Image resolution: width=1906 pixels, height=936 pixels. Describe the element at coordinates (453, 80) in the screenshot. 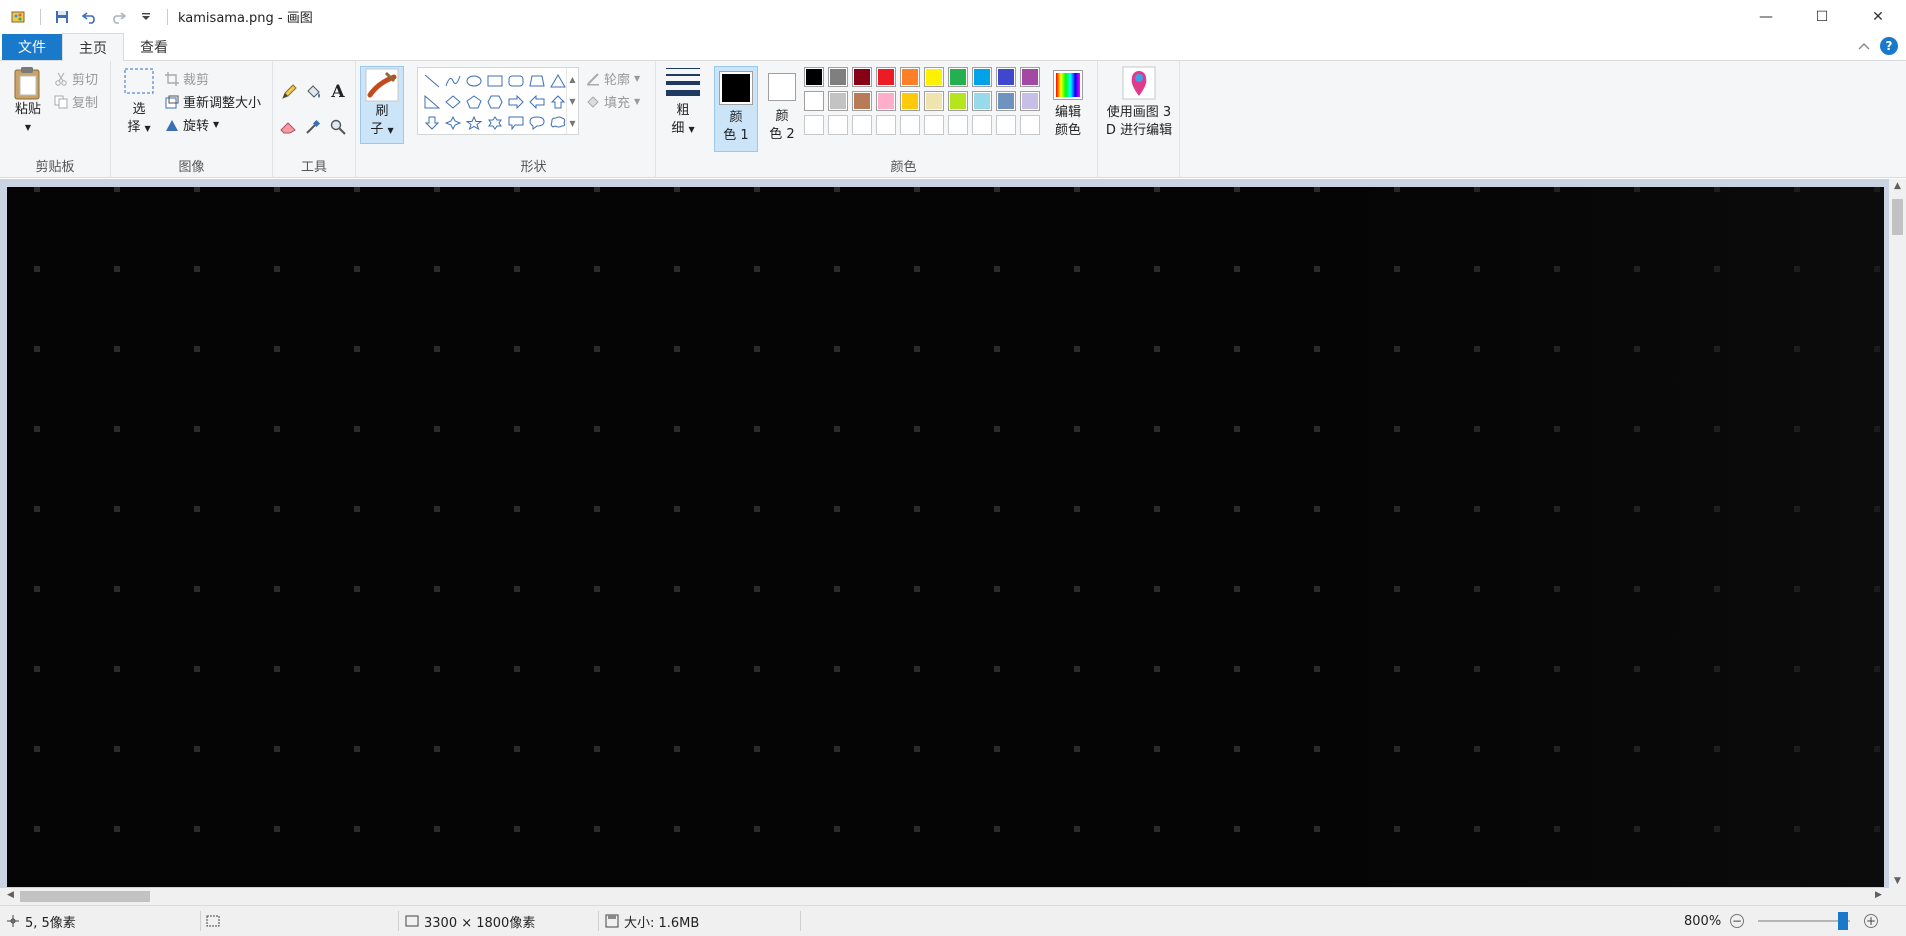

I see `curve-shape-icon` at that location.